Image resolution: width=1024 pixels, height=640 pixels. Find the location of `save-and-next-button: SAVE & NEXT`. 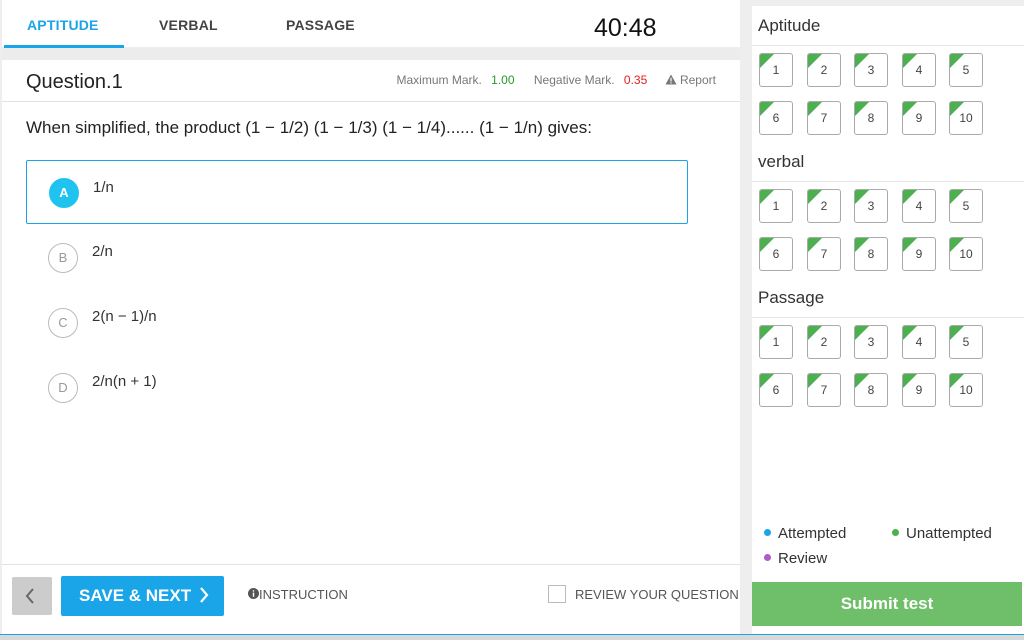

save-and-next-button: SAVE & NEXT is located at coordinates (142, 596).